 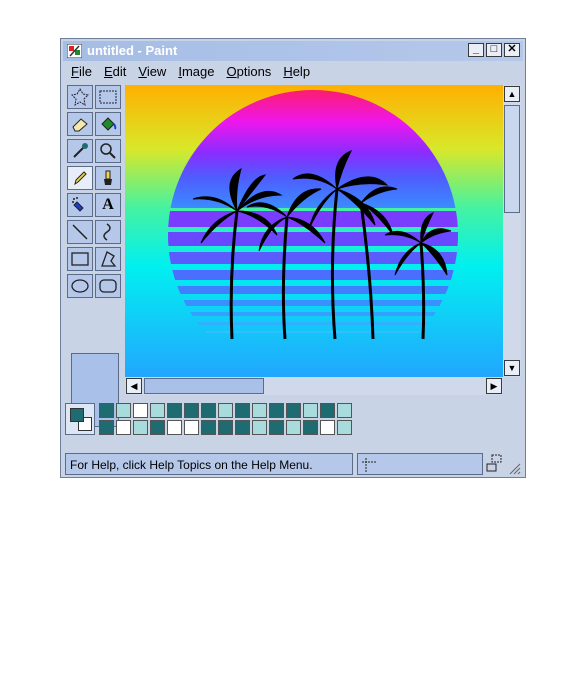 What do you see at coordinates (204, 386) in the screenshot?
I see `horizontal-scroll-thumb` at bounding box center [204, 386].